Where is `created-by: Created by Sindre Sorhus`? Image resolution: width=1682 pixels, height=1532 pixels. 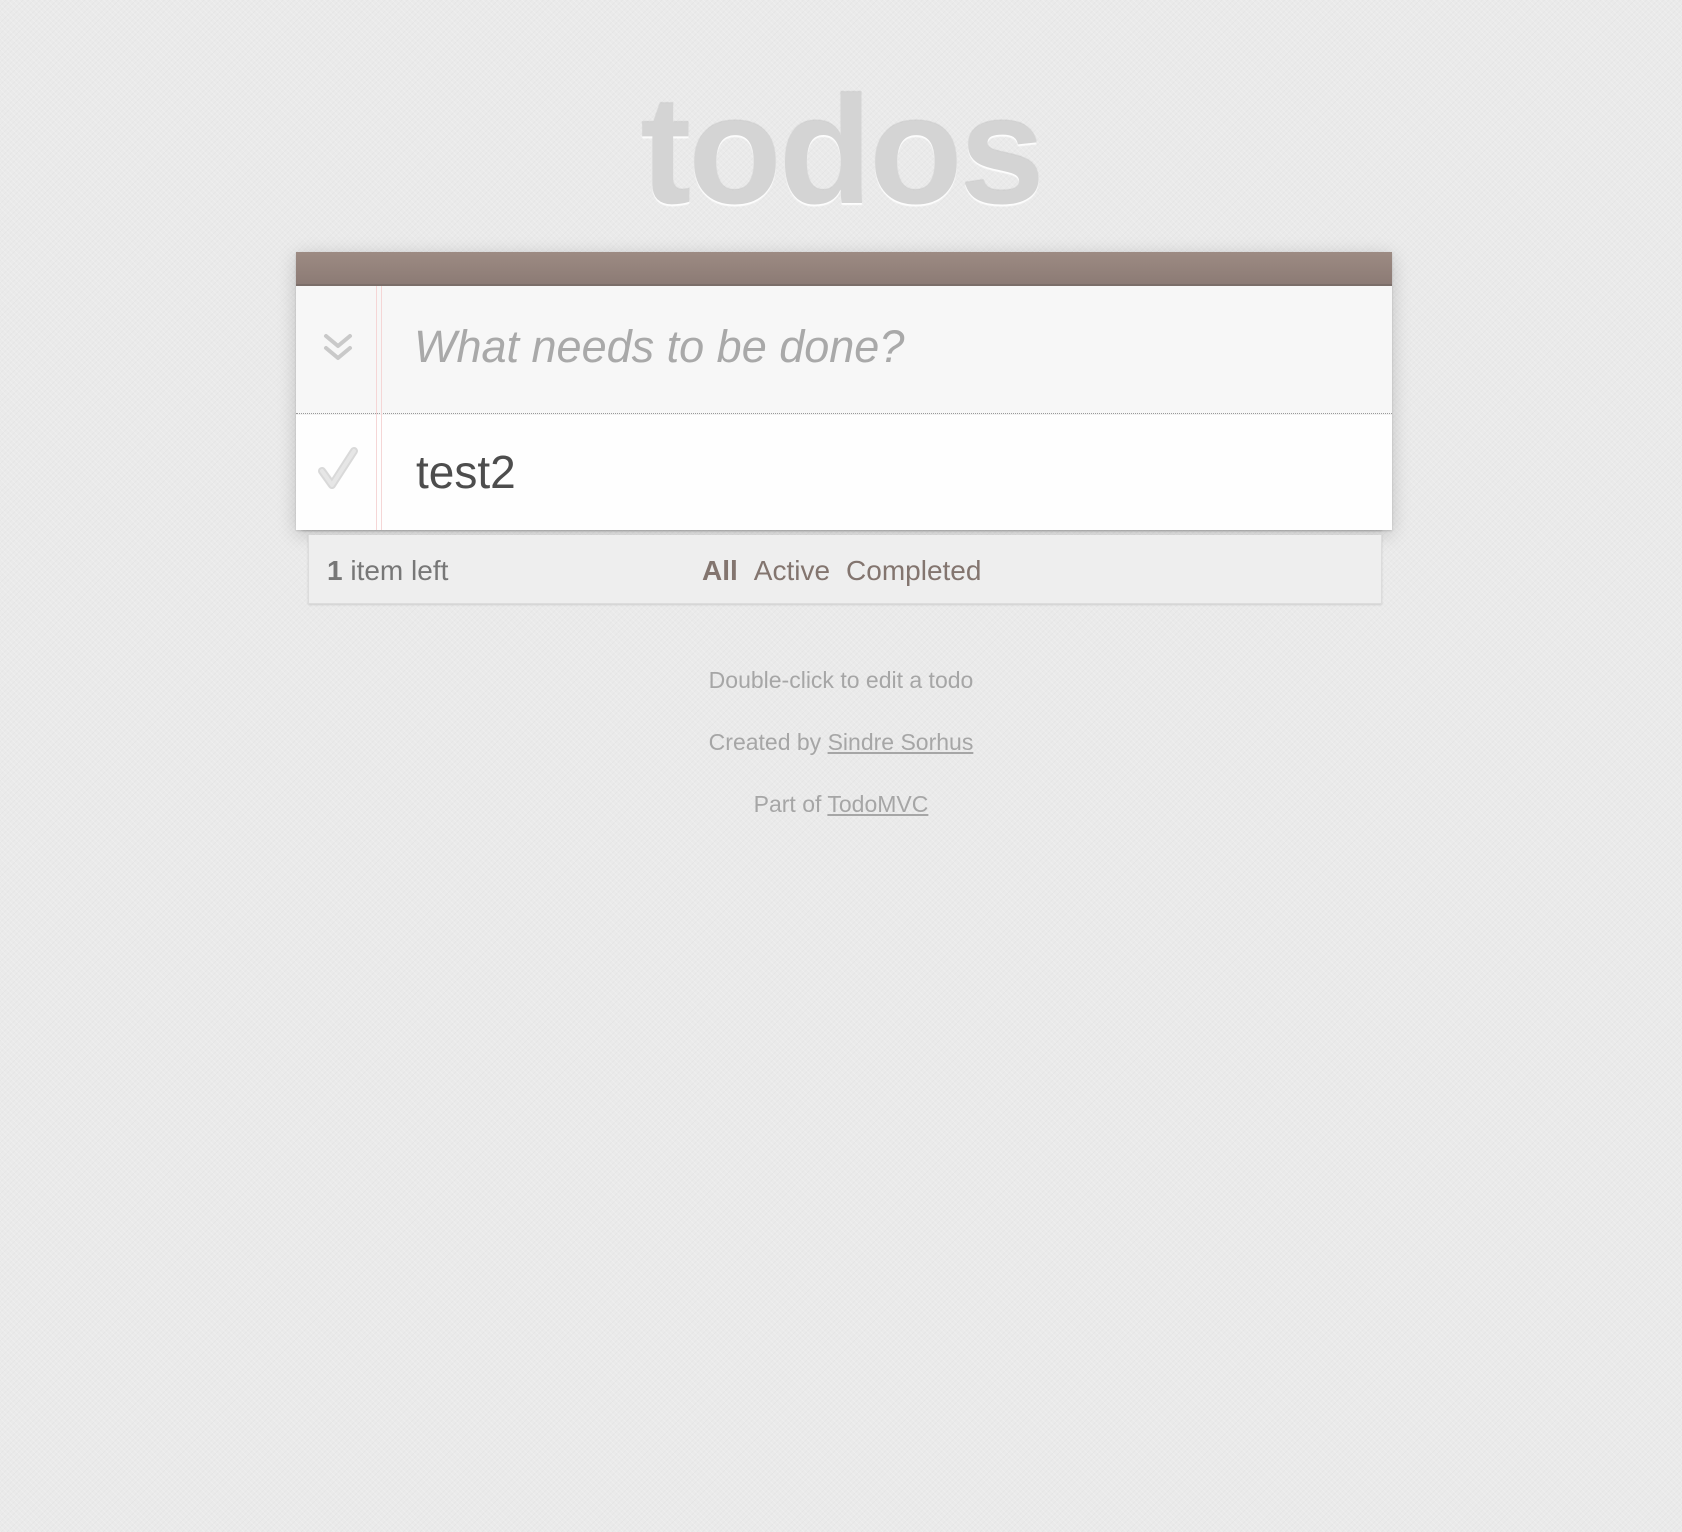 created-by: Created by Sindre Sorhus is located at coordinates (841, 742).